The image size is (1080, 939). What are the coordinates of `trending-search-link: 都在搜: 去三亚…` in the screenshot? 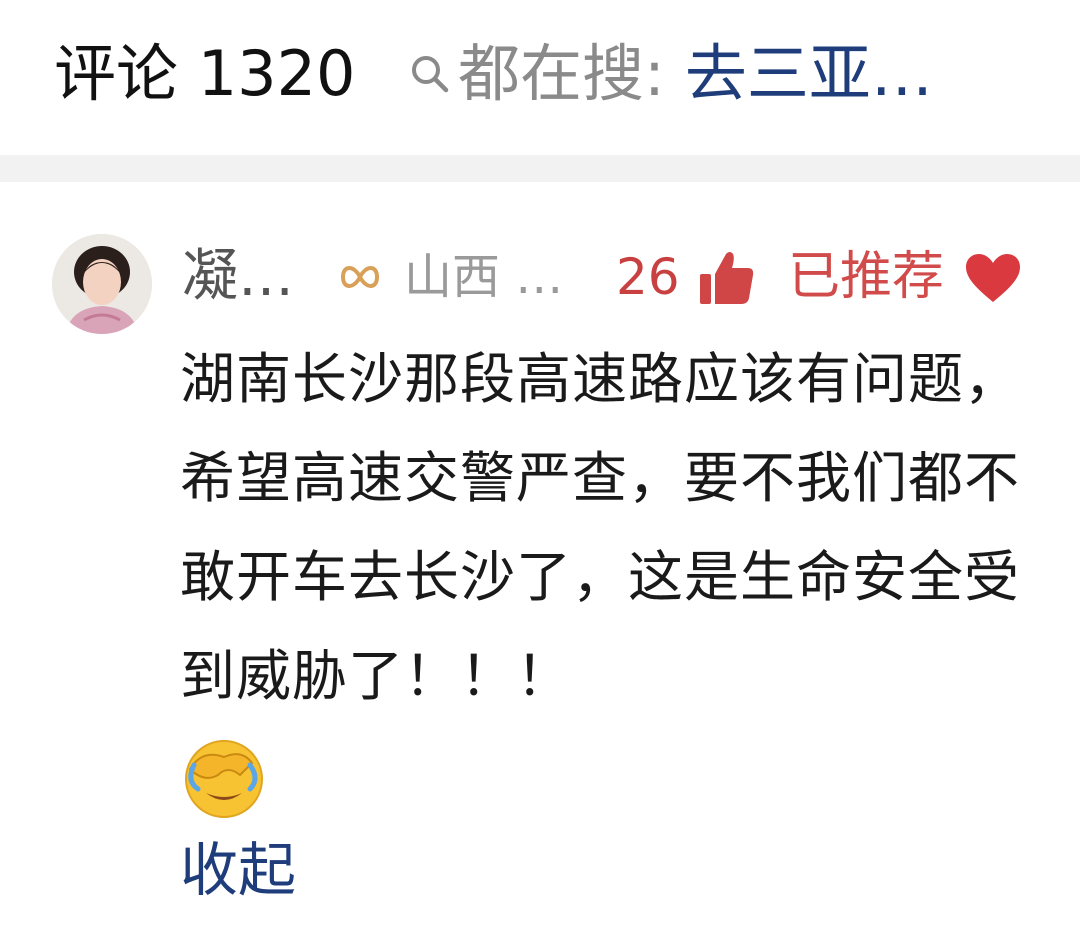 It's located at (671, 74).